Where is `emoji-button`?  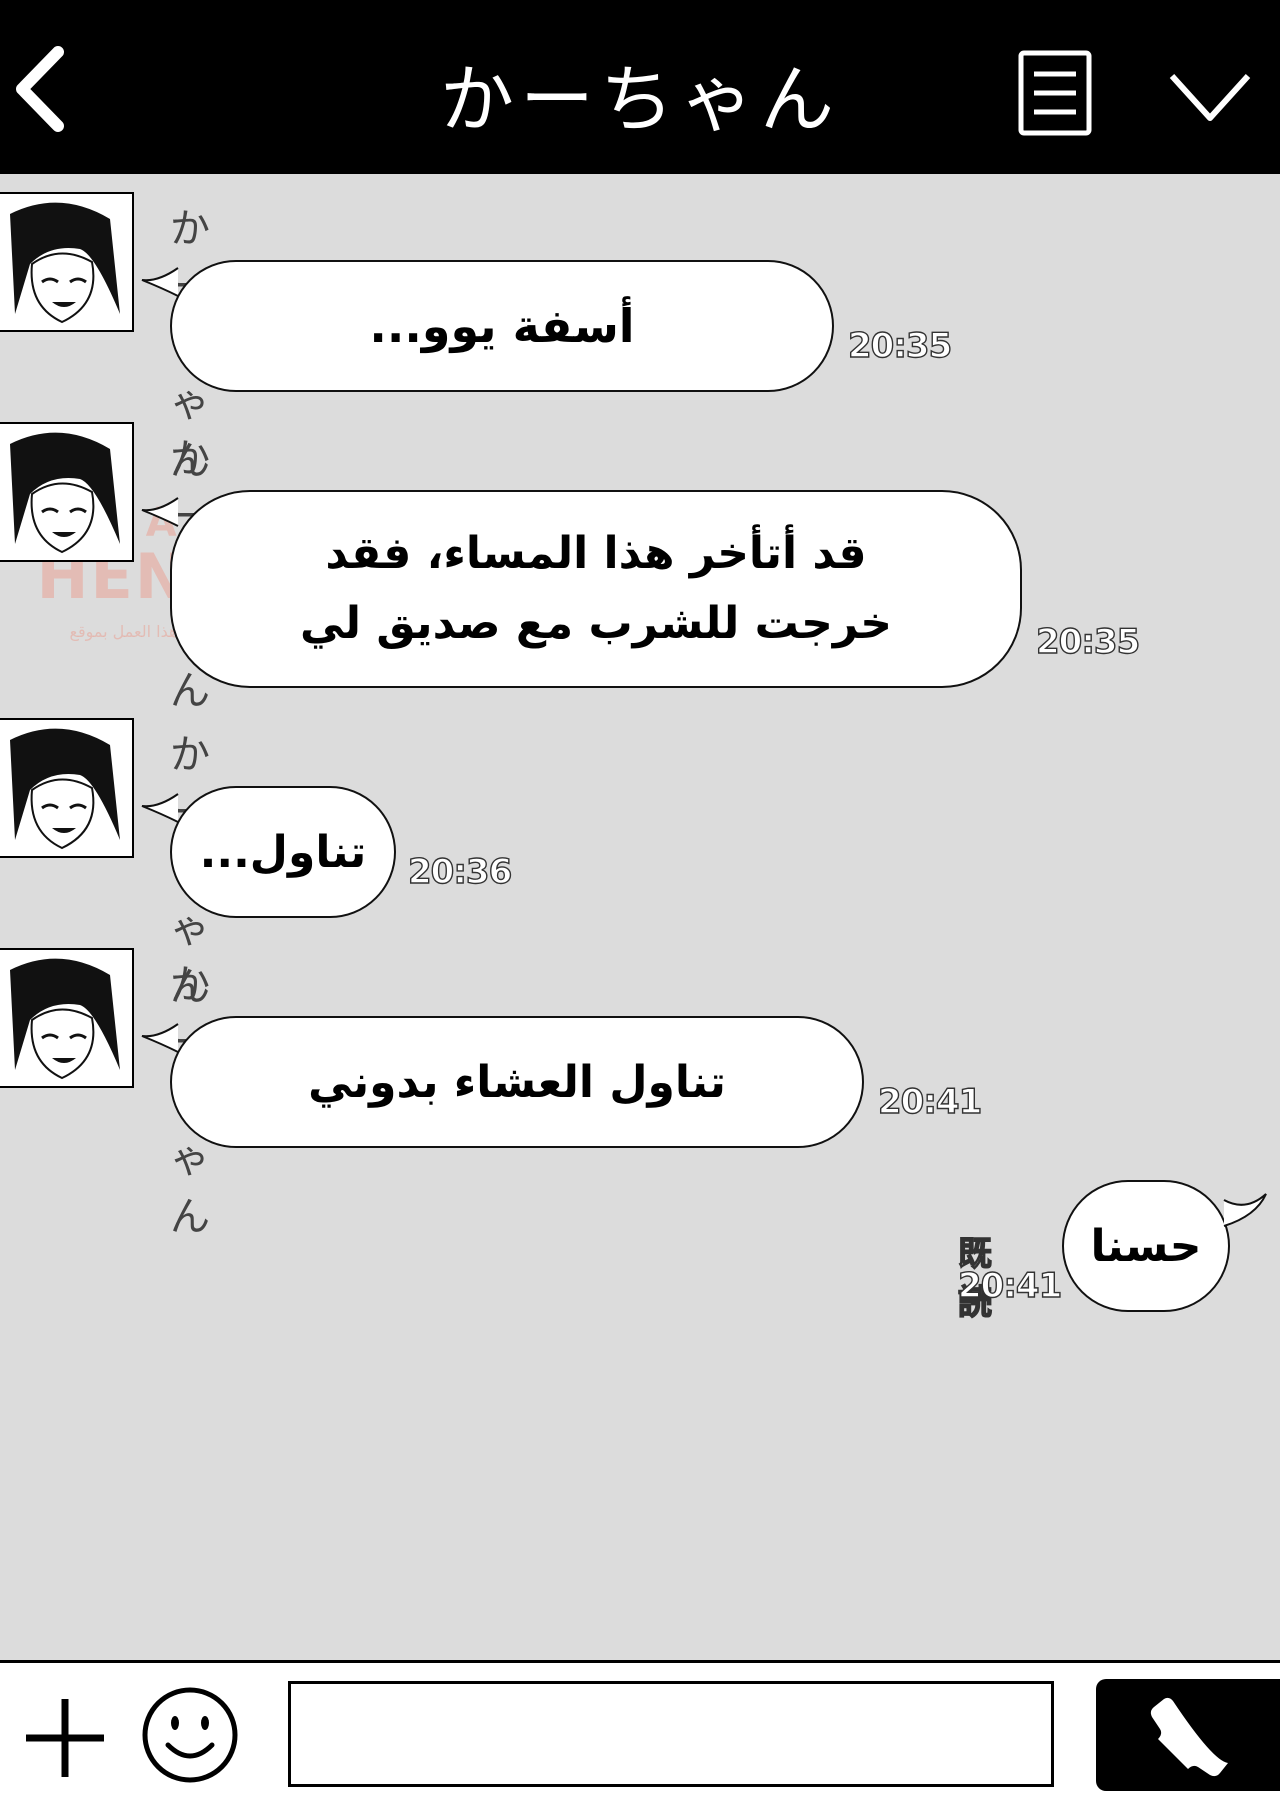 emoji-button is located at coordinates (190, 1735).